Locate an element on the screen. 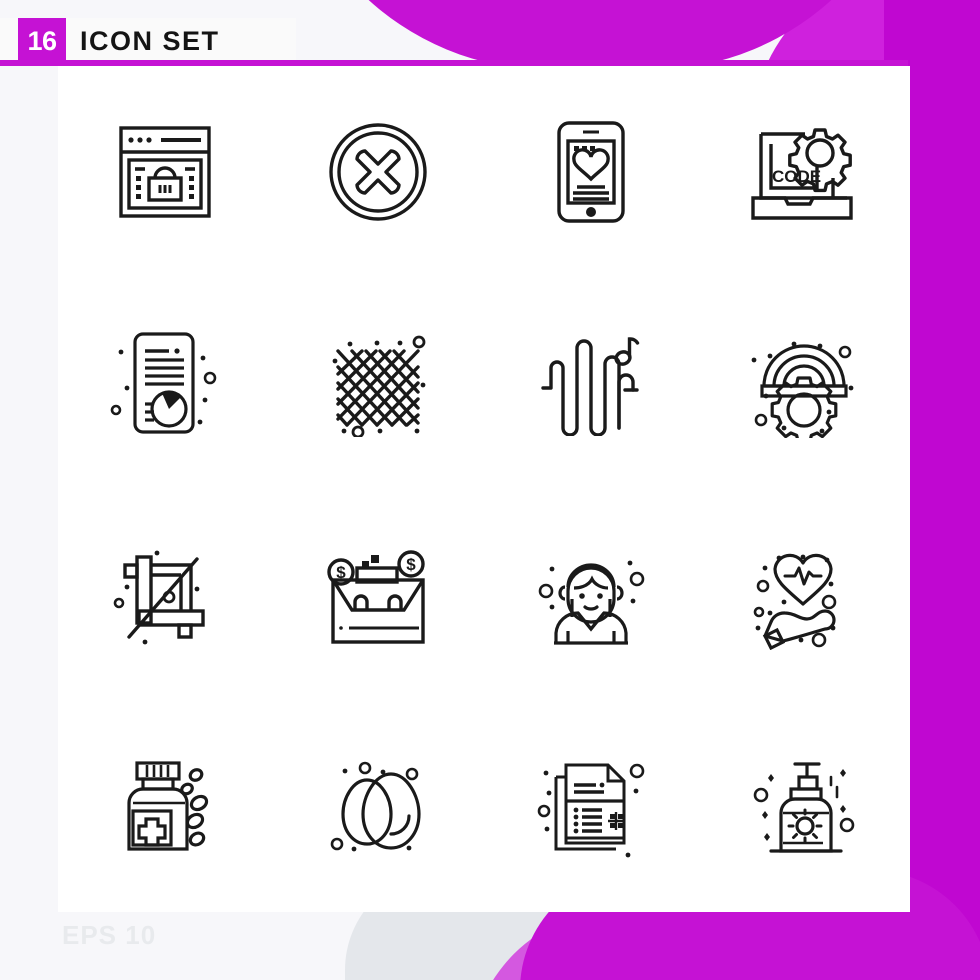 The width and height of the screenshot is (980, 980). rainbow-gear-icon is located at coordinates (802, 390).